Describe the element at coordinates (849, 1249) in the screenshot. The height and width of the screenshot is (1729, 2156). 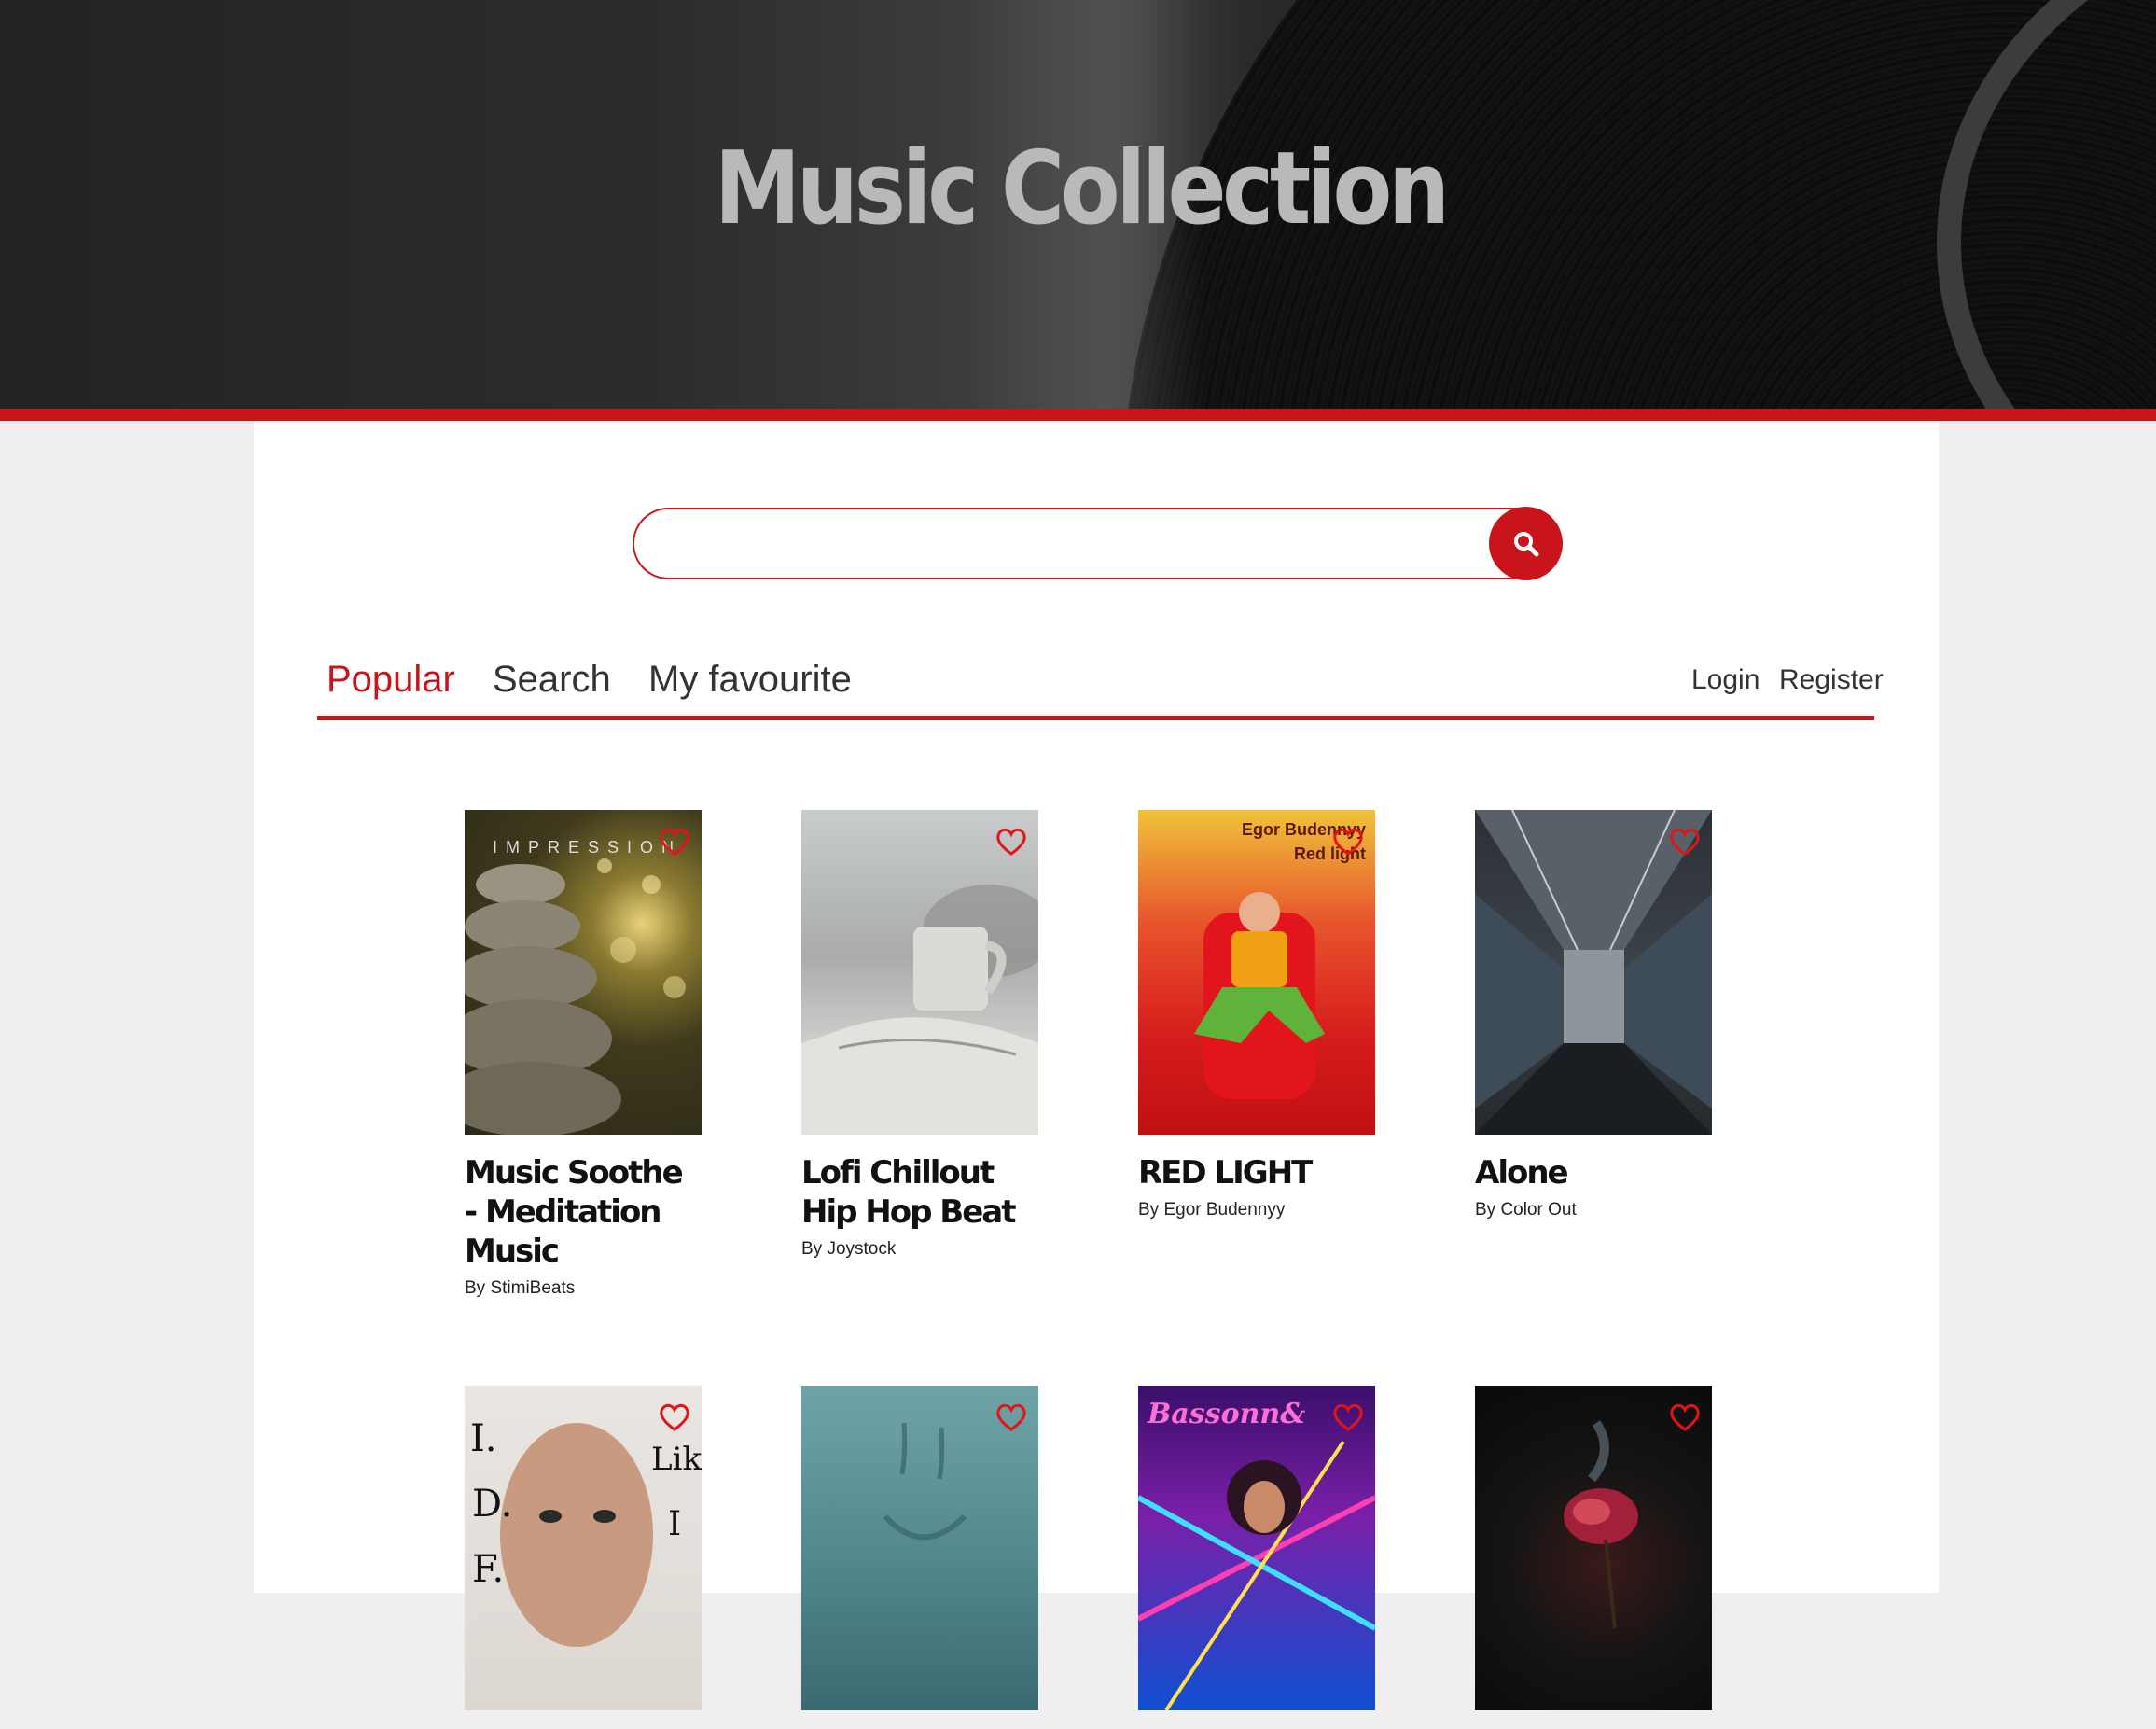
I see `album-artist: By Joystock` at that location.